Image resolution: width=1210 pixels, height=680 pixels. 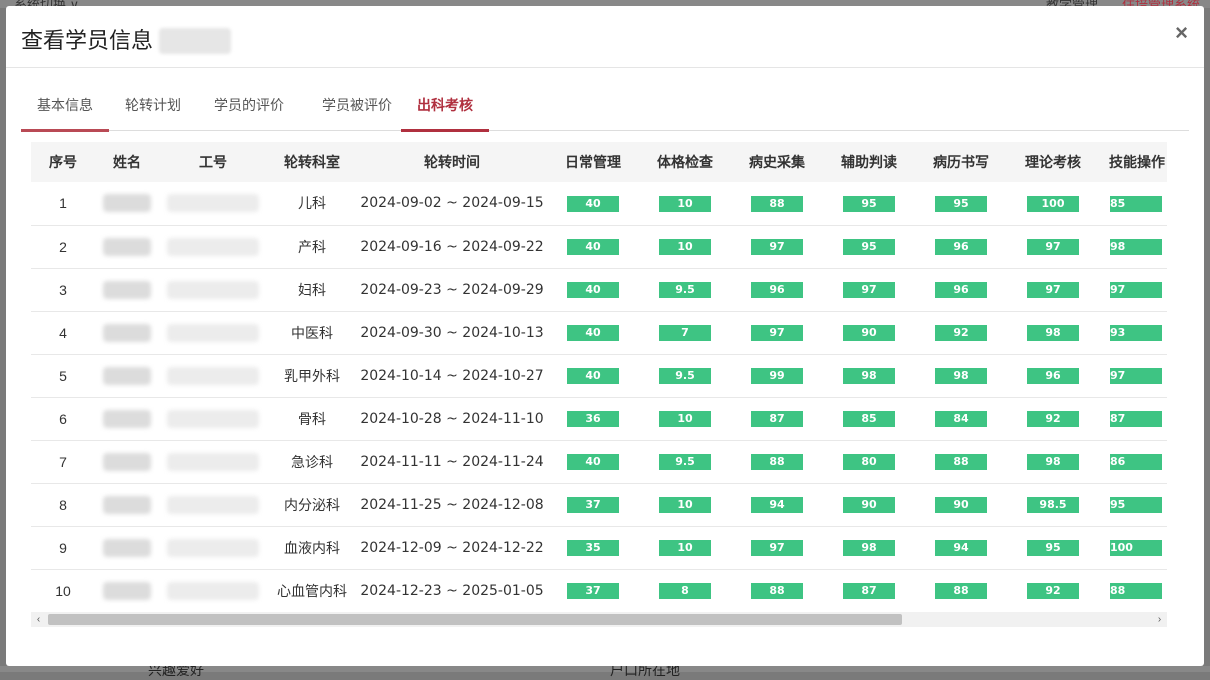 I want to click on score-badge: 100, so click(x=1136, y=548).